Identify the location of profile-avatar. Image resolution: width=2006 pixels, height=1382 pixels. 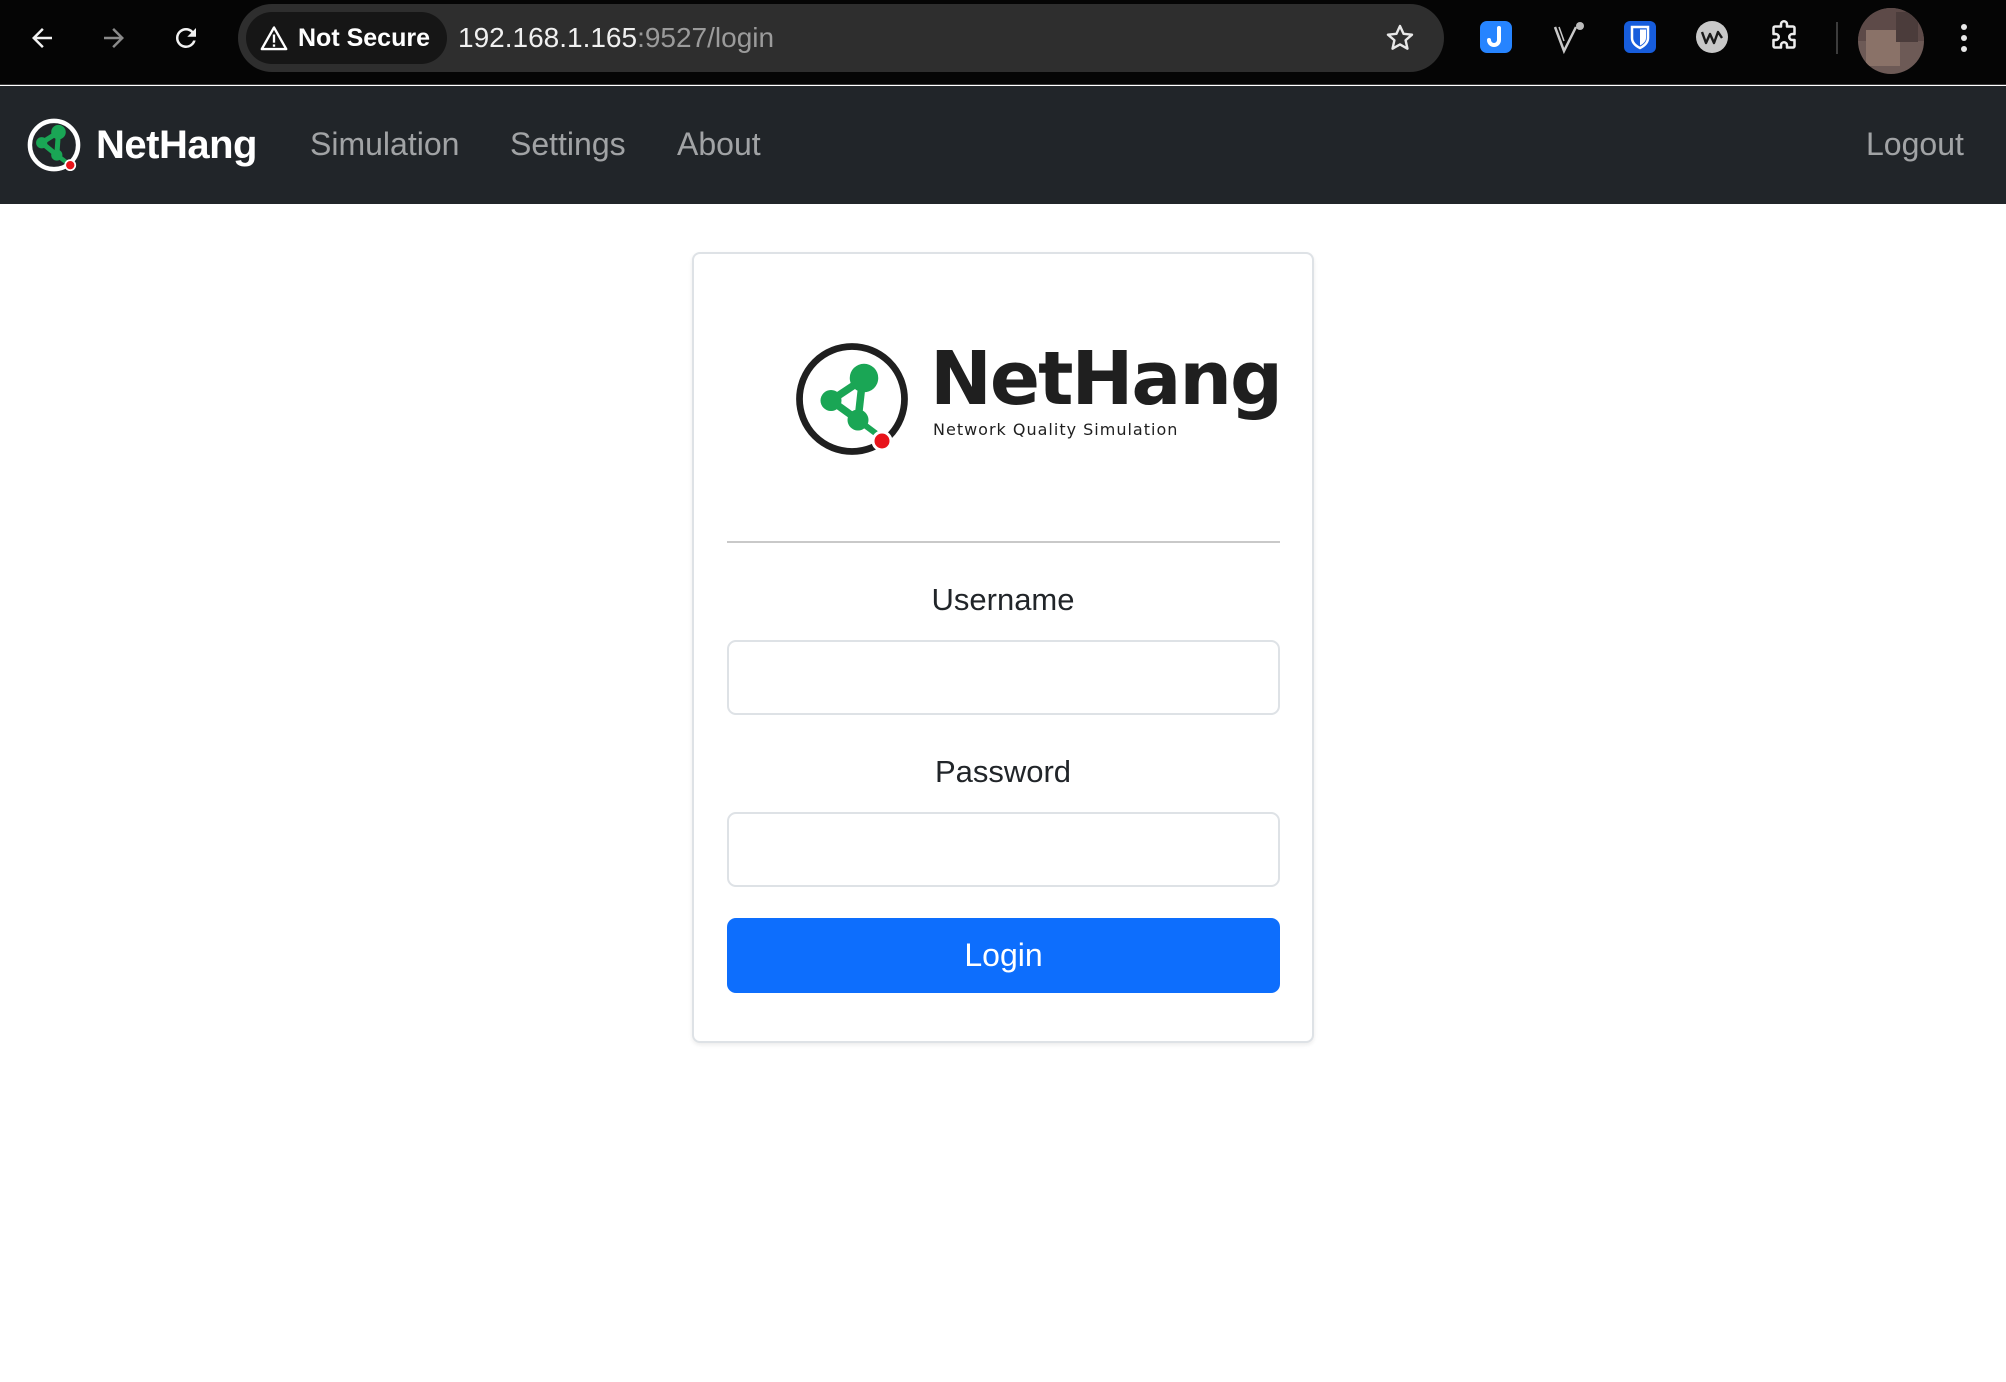
(1891, 41).